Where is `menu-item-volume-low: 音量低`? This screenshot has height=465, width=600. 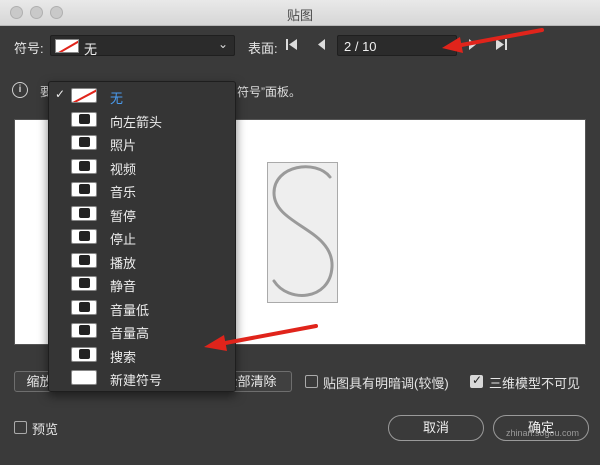
menu-item-volume-low: 音量低 is located at coordinates (142, 308).